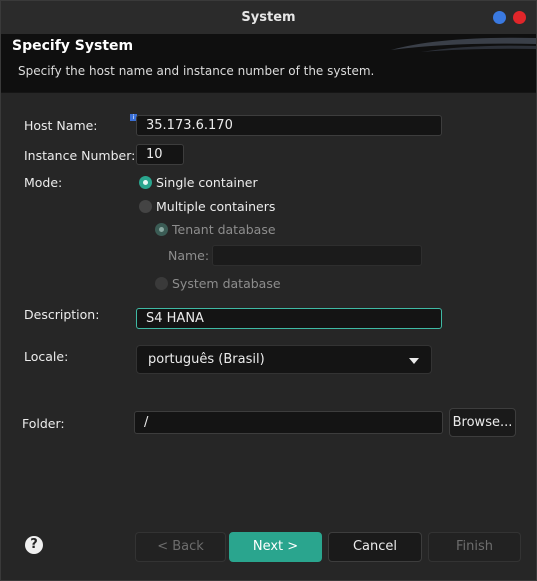 The image size is (537, 581). What do you see at coordinates (180, 547) in the screenshot?
I see `back-button: < Back` at bounding box center [180, 547].